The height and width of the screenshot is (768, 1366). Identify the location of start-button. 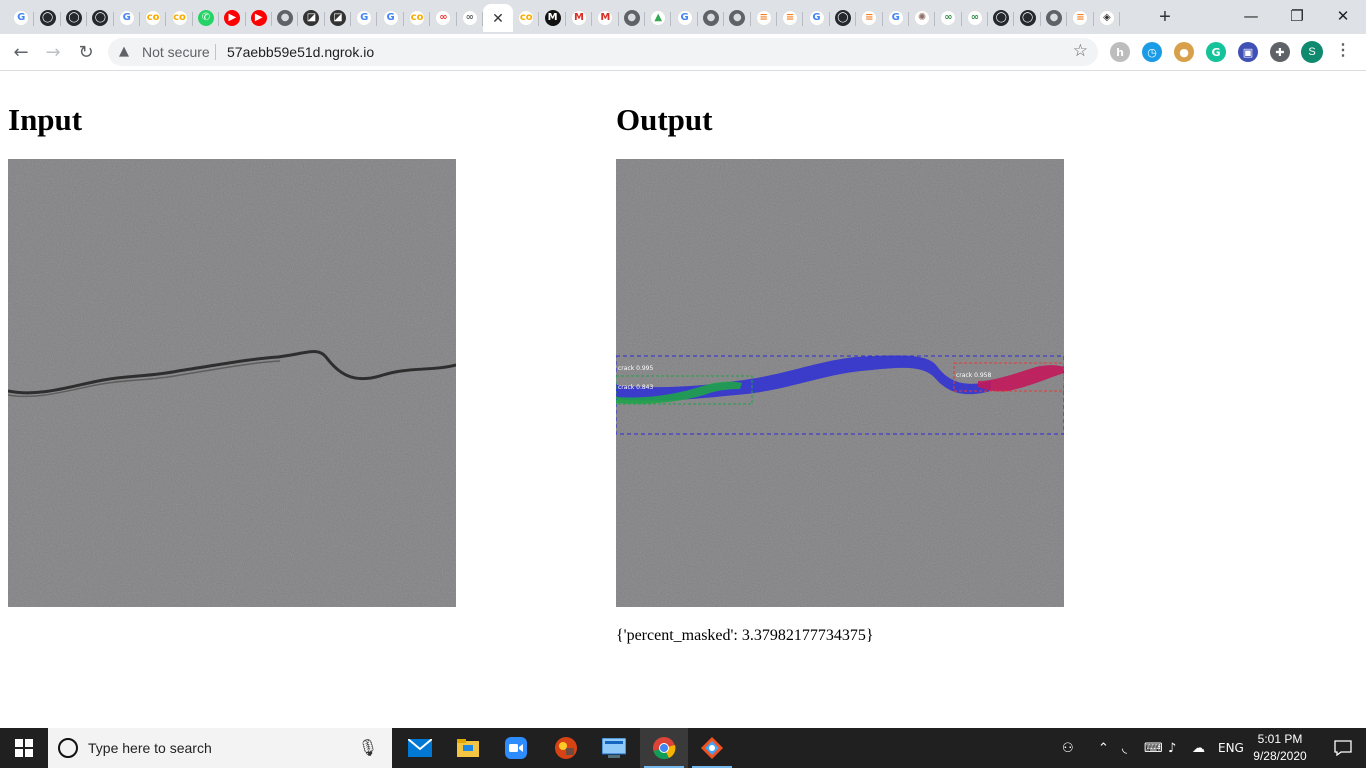
(24, 748).